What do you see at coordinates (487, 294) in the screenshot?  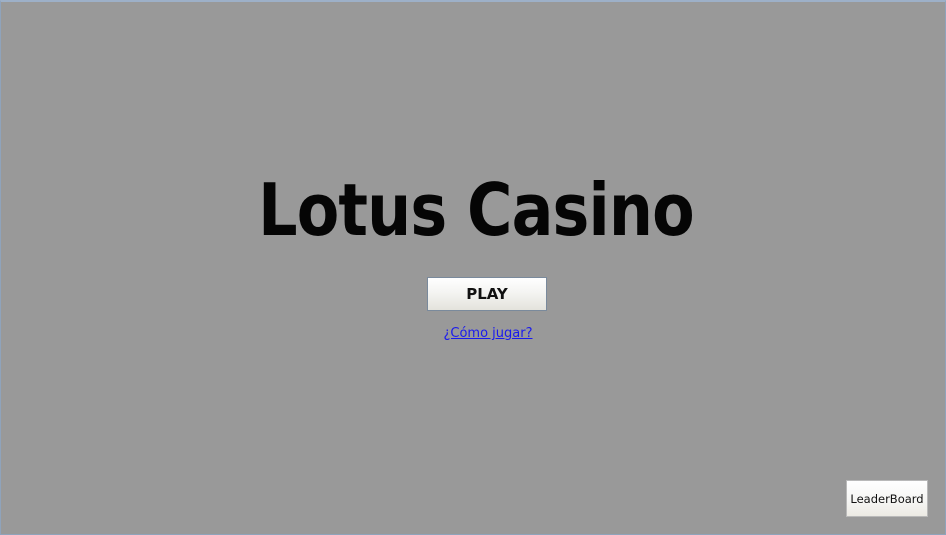 I see `play-button: PLAY` at bounding box center [487, 294].